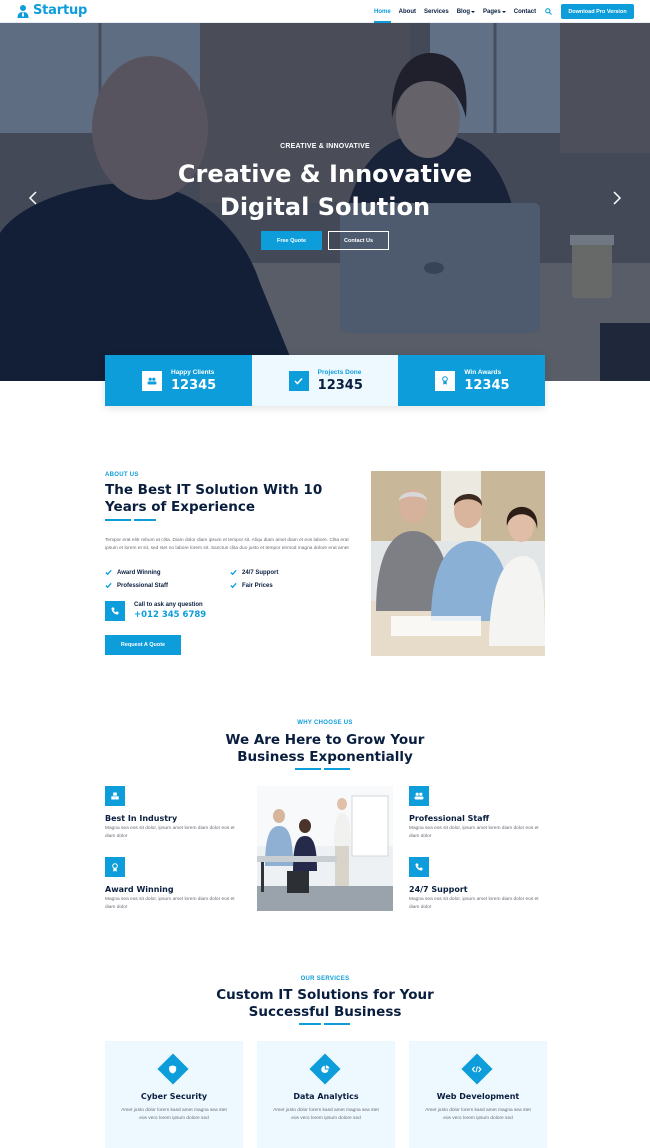 Image resolution: width=650 pixels, height=1148 pixels. I want to click on nav-home-label: Home, so click(382, 11).